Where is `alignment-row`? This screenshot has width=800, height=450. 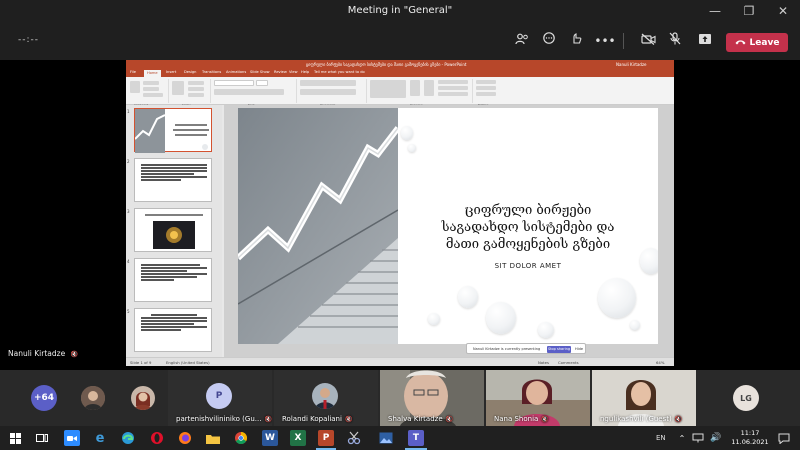 alignment-row is located at coordinates (328, 92).